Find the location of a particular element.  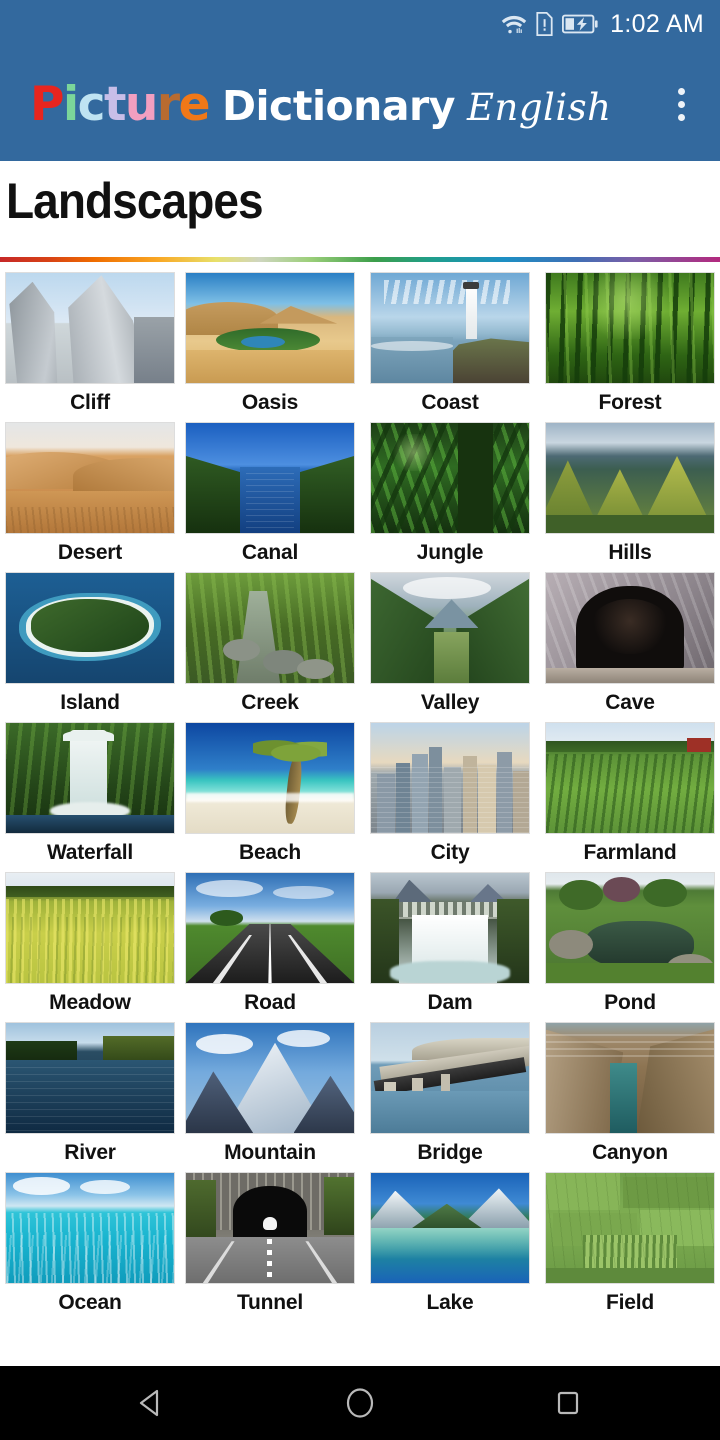

label-field: Field is located at coordinates (629, 1302).